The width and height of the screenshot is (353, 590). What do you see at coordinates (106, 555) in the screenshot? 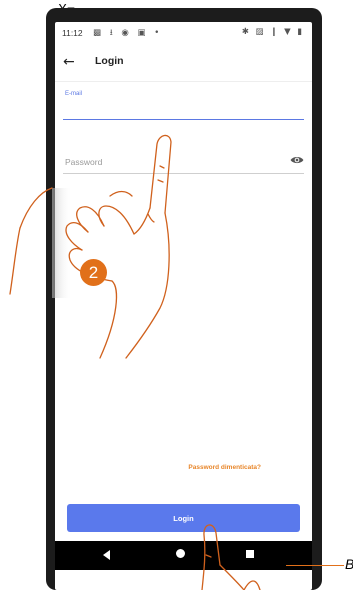
I see `nav-back-icon` at bounding box center [106, 555].